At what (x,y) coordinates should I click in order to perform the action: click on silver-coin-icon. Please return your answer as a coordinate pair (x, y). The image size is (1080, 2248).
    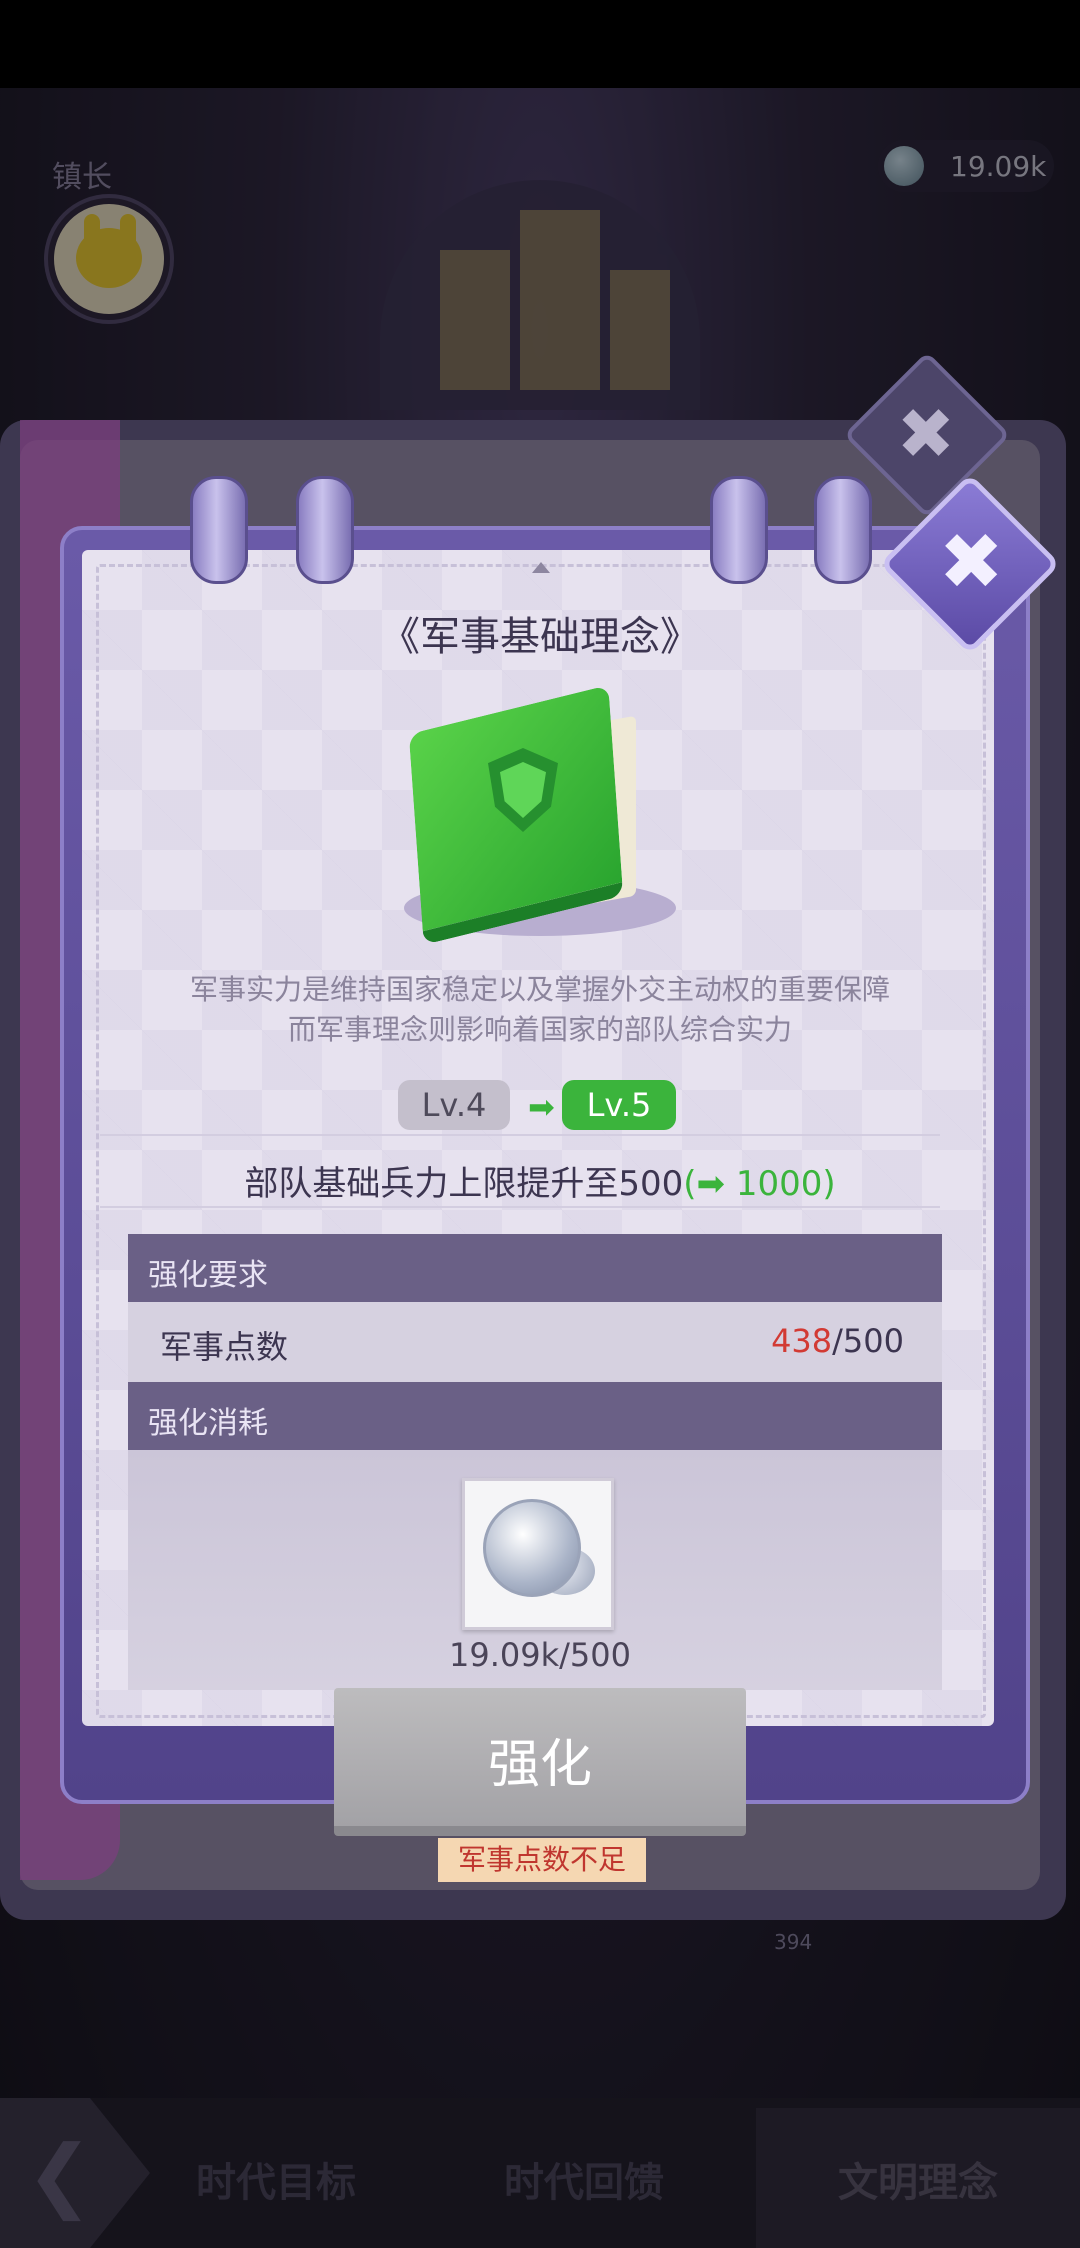
    Looking at the image, I should click on (532, 1548).